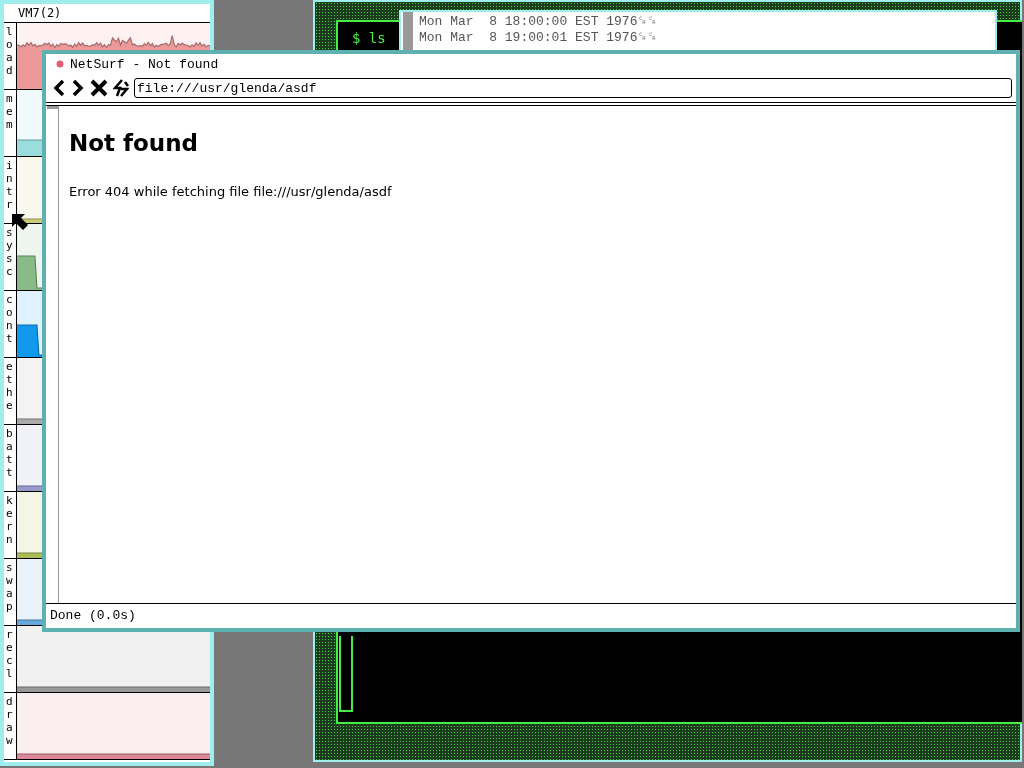  Describe the element at coordinates (369, 38) in the screenshot. I see `terminal-text: $ ls` at that location.